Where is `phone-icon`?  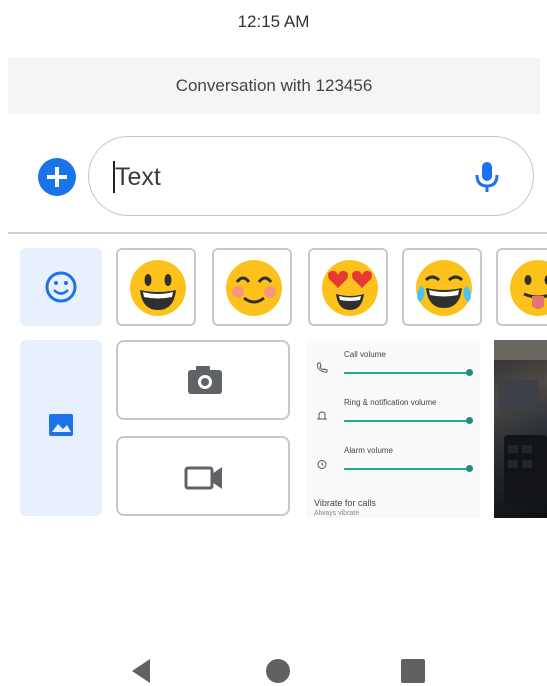 phone-icon is located at coordinates (322, 367).